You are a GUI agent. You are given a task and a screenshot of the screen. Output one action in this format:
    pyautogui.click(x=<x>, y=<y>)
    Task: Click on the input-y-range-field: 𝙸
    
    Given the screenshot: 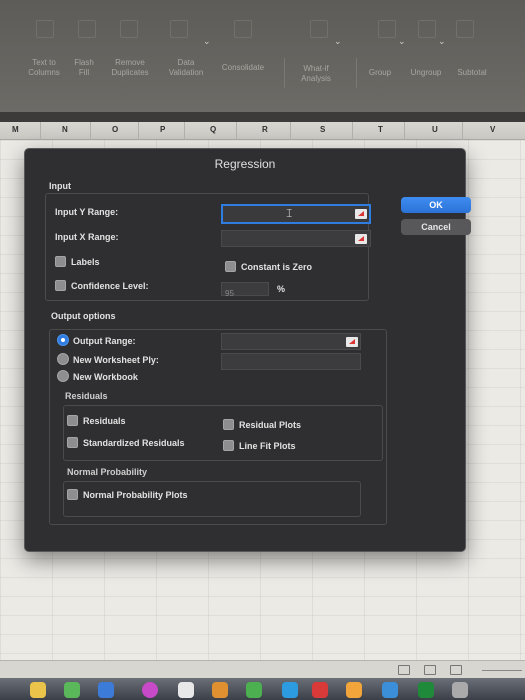 What is the action you would take?
    pyautogui.click(x=296, y=214)
    